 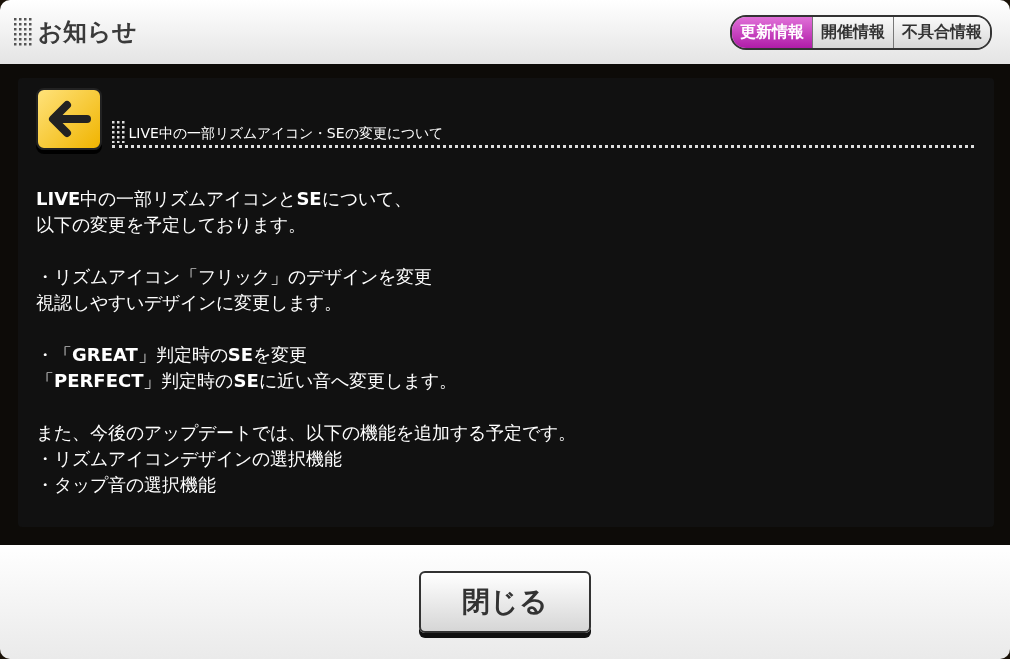 What do you see at coordinates (852, 32) in the screenshot?
I see `tab: 開催情報` at bounding box center [852, 32].